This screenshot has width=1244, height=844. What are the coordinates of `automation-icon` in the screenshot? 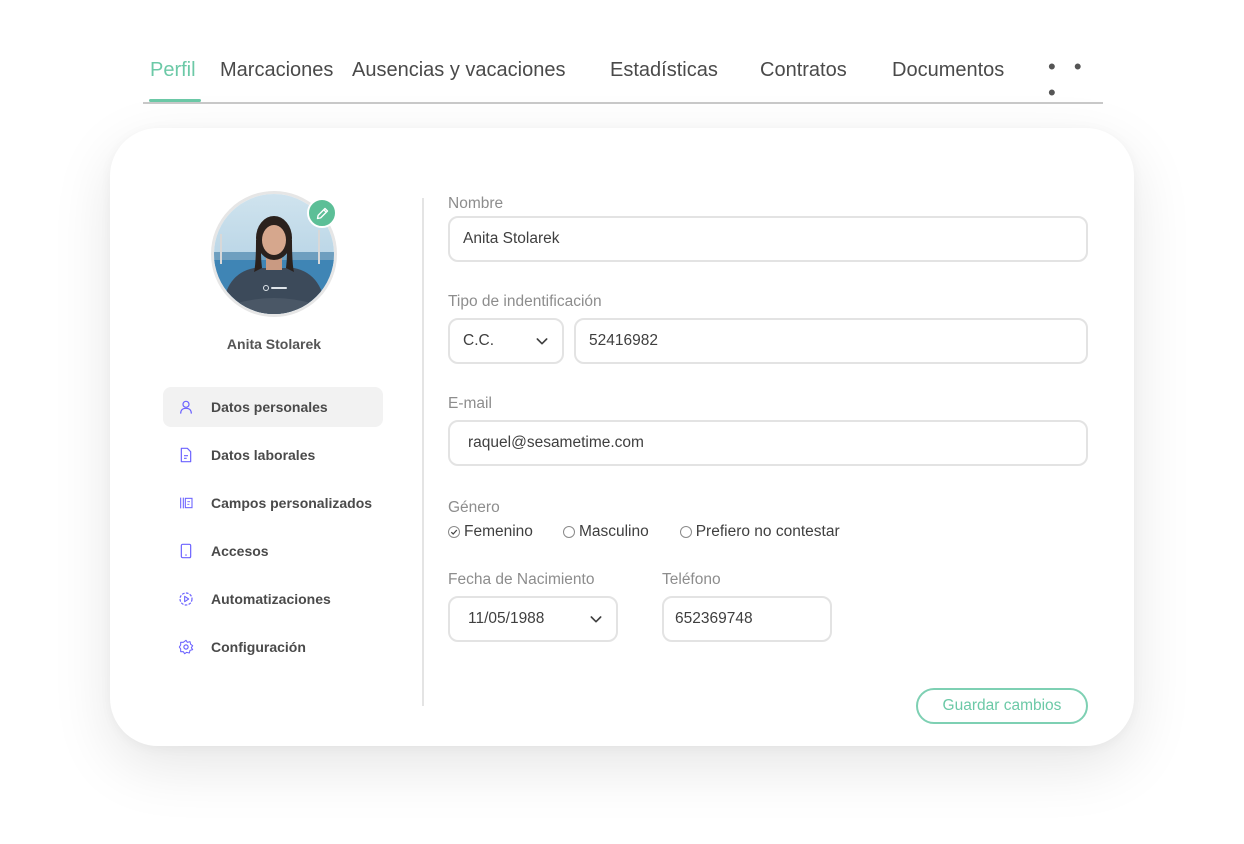 It's located at (186, 599).